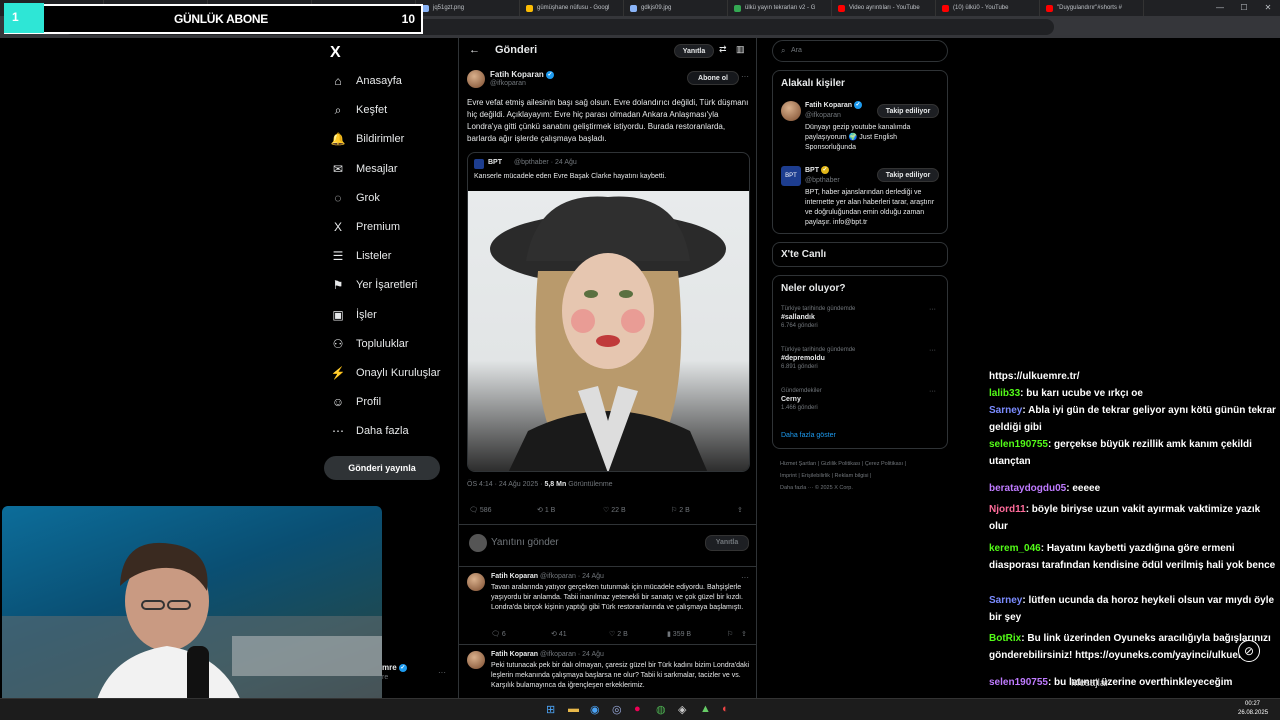 The image size is (1280, 720). I want to click on chat-username: BotRix, so click(1005, 638).